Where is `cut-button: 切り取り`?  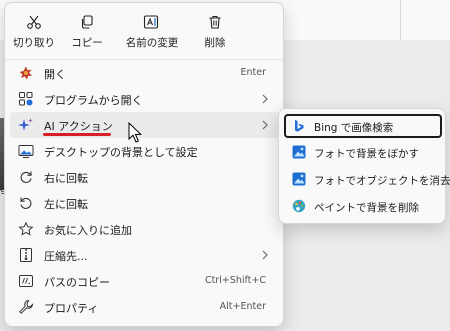
cut-button: 切り取り is located at coordinates (34, 31).